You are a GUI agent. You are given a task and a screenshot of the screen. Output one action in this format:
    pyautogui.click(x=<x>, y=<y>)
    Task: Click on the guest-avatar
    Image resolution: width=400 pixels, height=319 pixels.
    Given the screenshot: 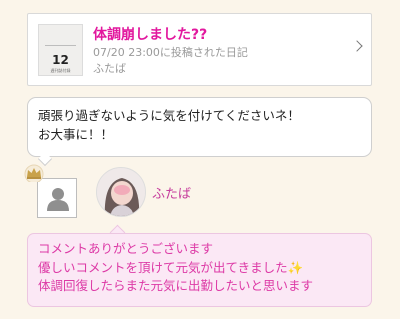 What is the action you would take?
    pyautogui.click(x=57, y=198)
    